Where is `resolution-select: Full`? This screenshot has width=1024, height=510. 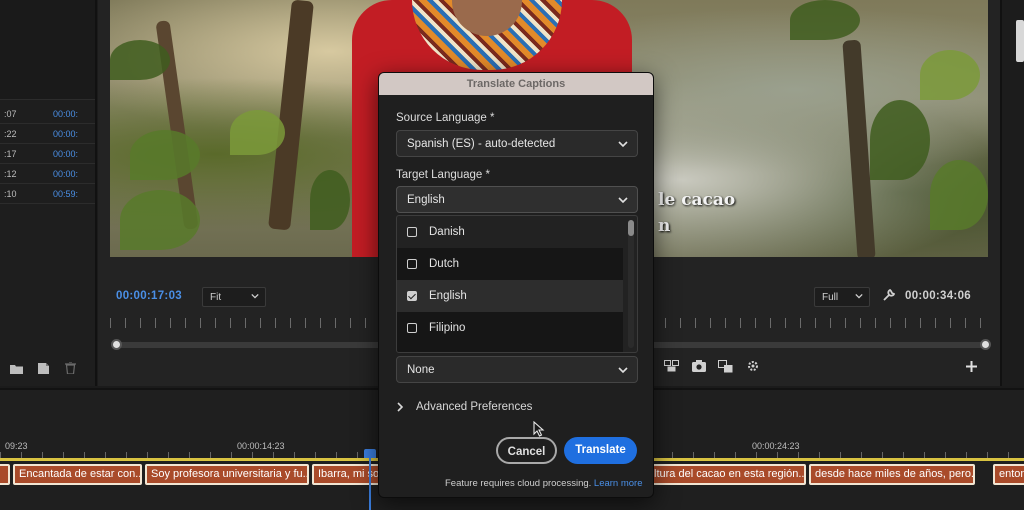
resolution-select: Full is located at coordinates (842, 297).